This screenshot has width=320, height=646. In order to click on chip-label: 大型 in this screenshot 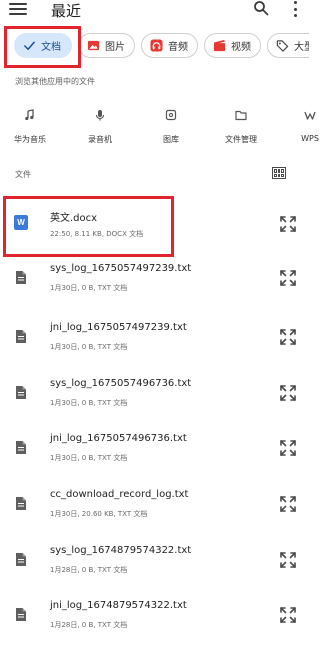, I will do `click(301, 47)`.